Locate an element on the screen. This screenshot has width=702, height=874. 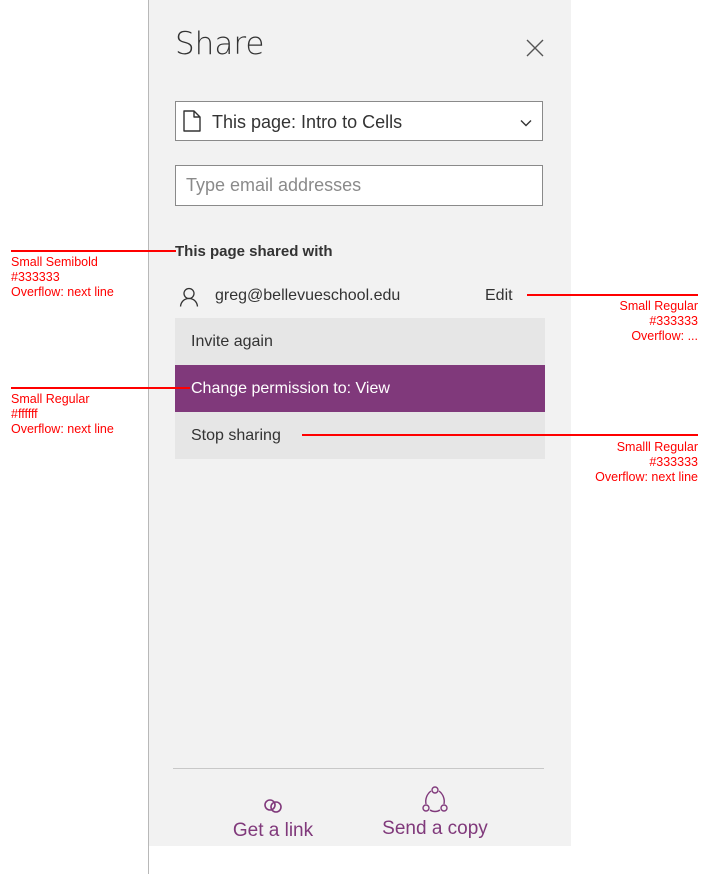
panel-title: Share is located at coordinates (220, 44).